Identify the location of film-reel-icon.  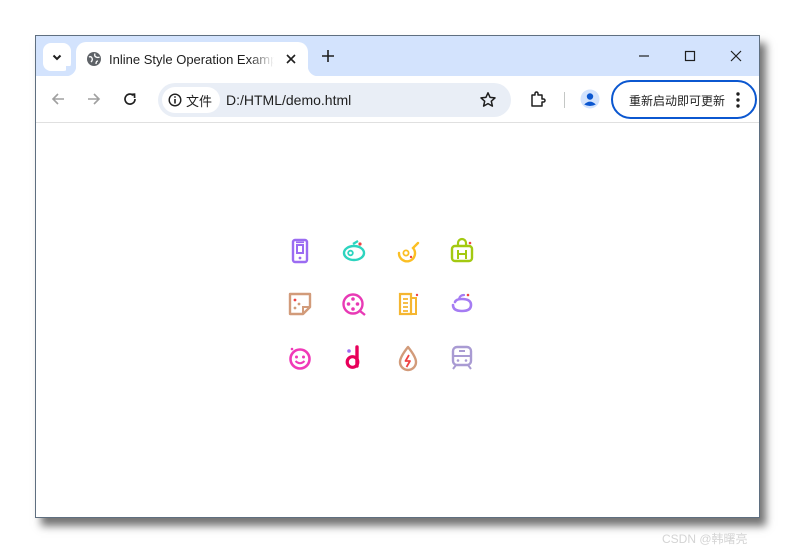
(354, 304).